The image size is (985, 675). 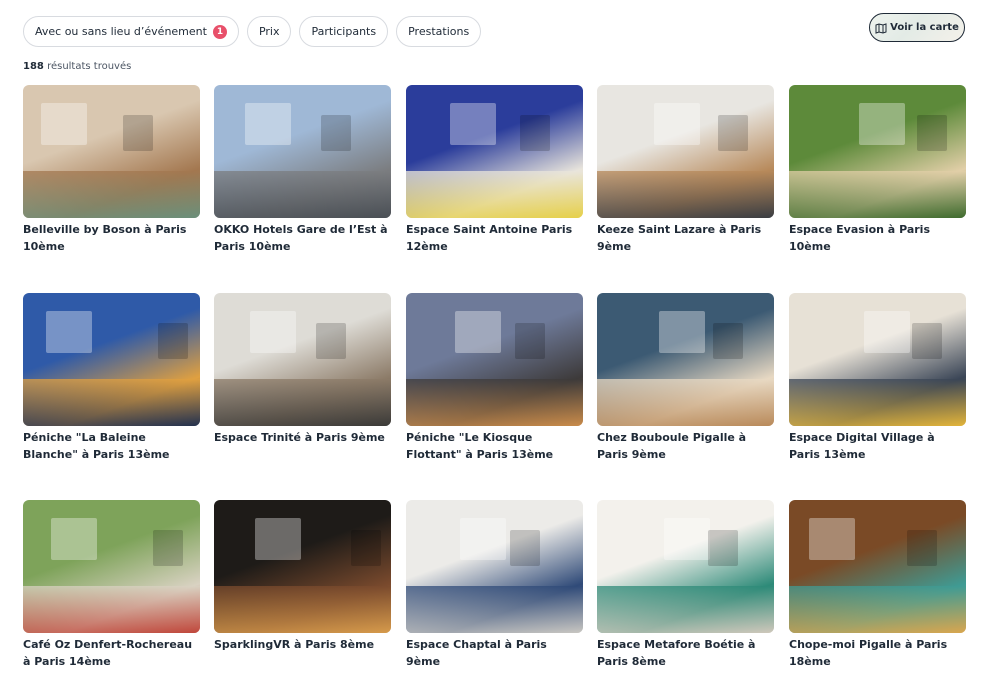 What do you see at coordinates (302, 238) in the screenshot?
I see `venue-title: OKKO Hotels Gare de l’Est à Paris 10ème` at bounding box center [302, 238].